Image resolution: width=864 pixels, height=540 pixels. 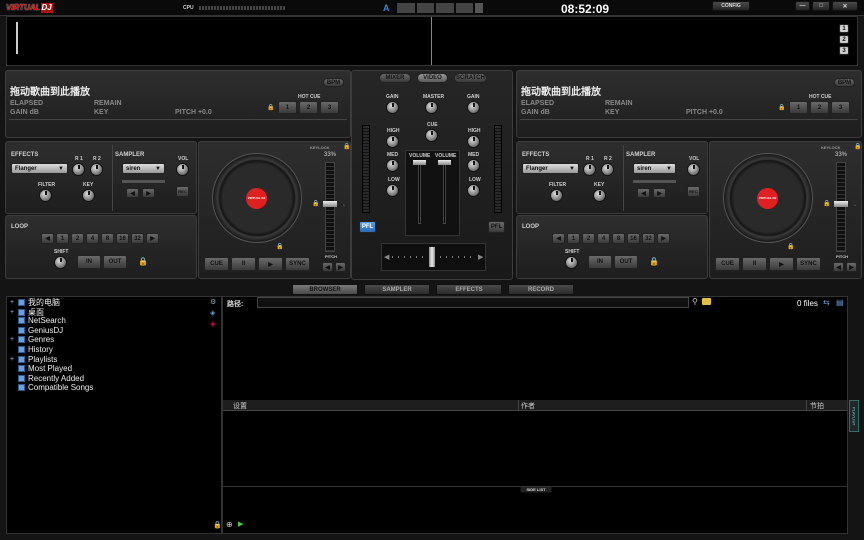 I want to click on tree-item: NetSearch, so click(x=38, y=320).